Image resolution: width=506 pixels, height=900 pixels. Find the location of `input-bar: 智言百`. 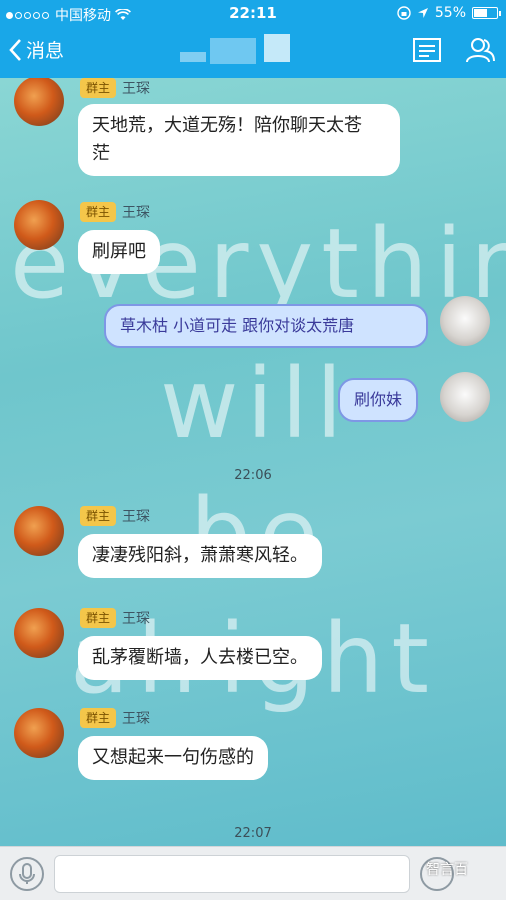

input-bar: 智言百 is located at coordinates (253, 873).